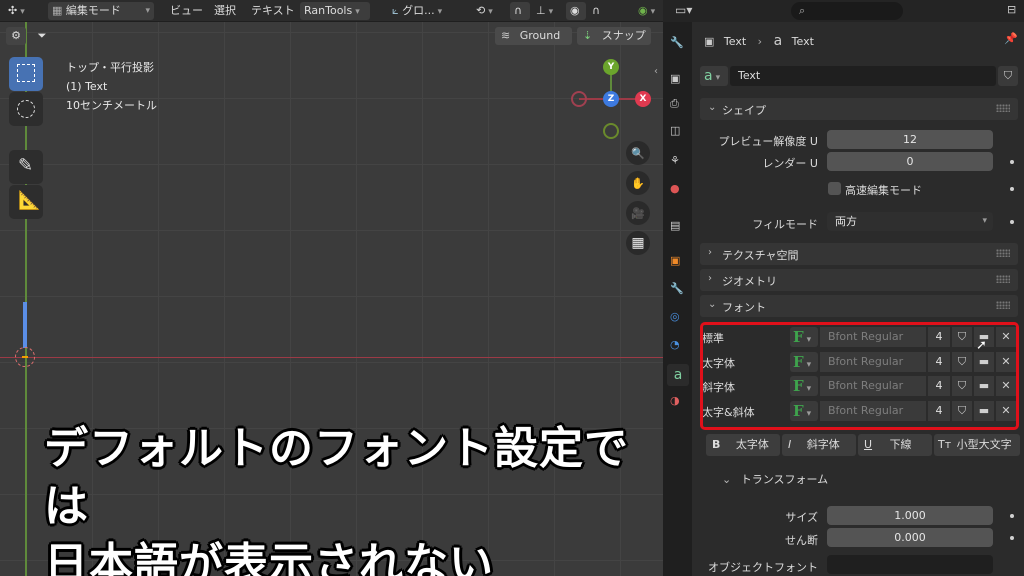 The image size is (1024, 576). Describe the element at coordinates (683, 10) in the screenshot. I see `properties-editor-icon: ▭▾` at that location.